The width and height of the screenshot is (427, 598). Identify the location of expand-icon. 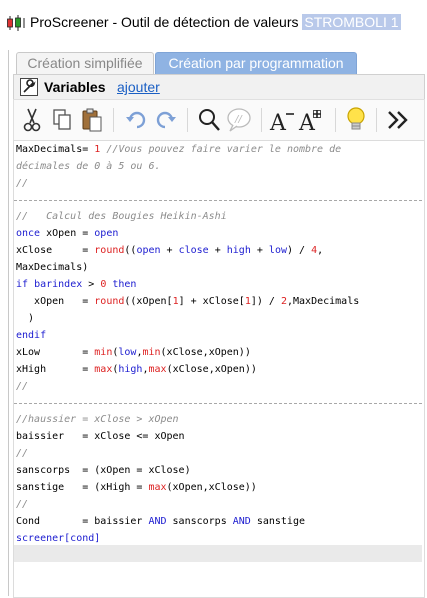
(398, 120).